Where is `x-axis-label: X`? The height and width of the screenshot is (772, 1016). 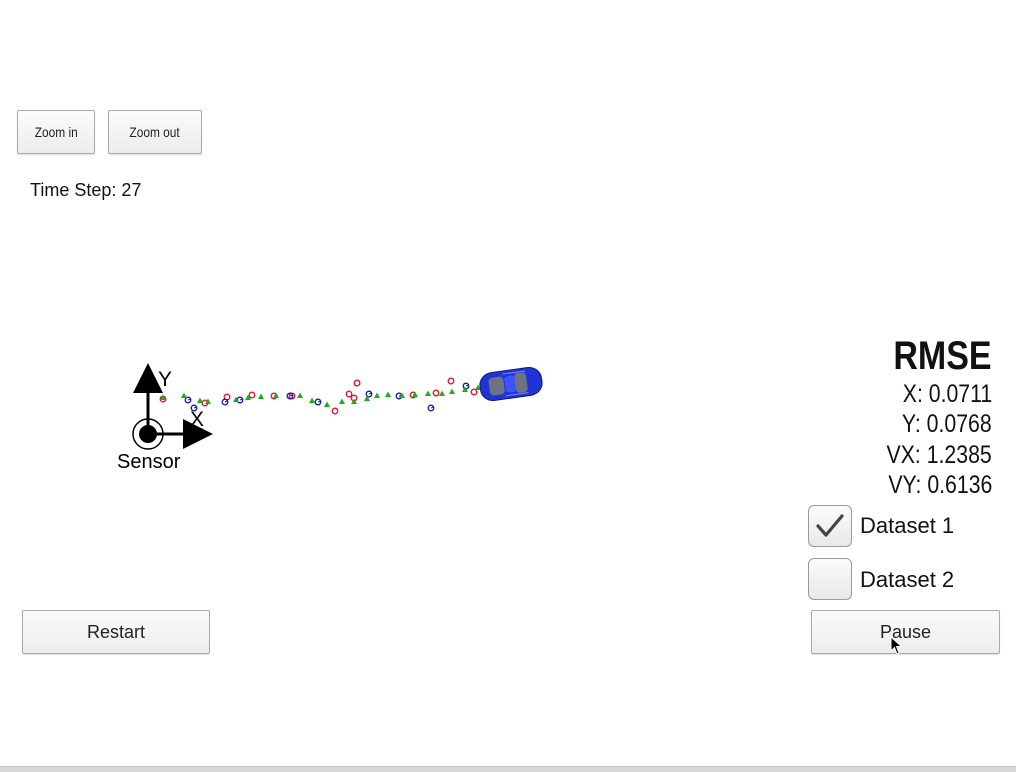
x-axis-label: X is located at coordinates (197, 419).